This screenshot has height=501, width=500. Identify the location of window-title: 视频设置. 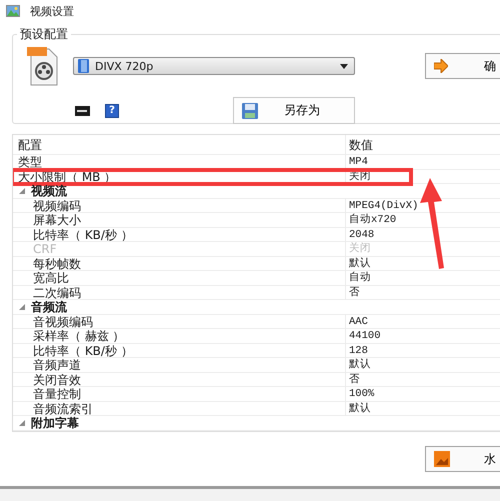
(52, 11).